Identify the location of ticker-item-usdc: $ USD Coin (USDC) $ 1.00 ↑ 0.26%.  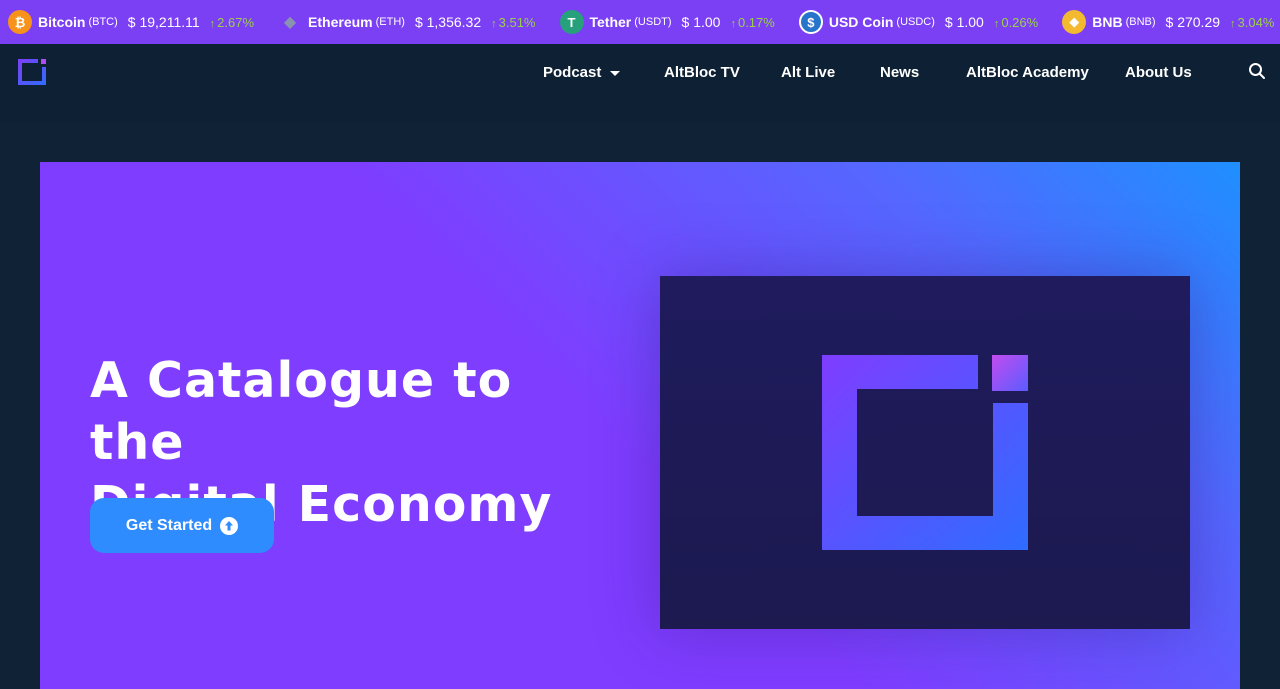
(918, 22).